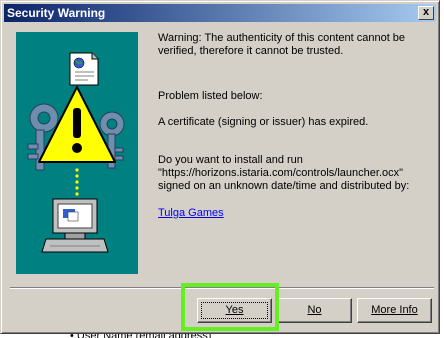 The width and height of the screenshot is (444, 338). What do you see at coordinates (56, 13) in the screenshot?
I see `window-title: Security Warning` at bounding box center [56, 13].